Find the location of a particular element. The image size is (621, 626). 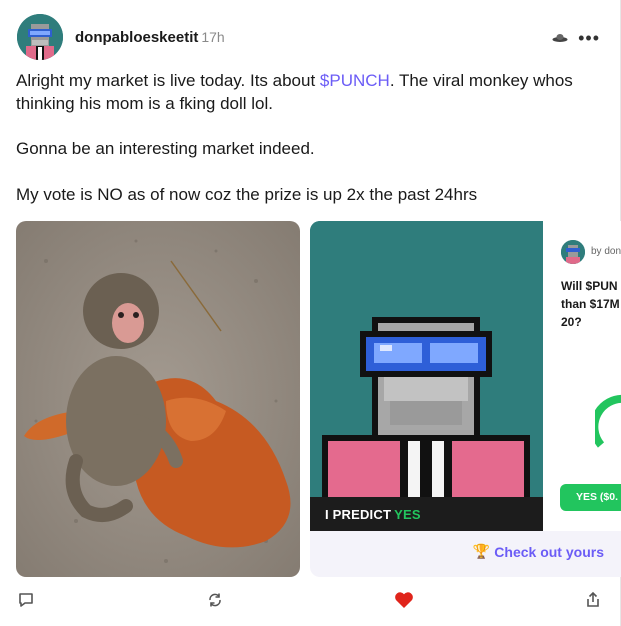

yes-button: YES ($0. is located at coordinates (590, 497).